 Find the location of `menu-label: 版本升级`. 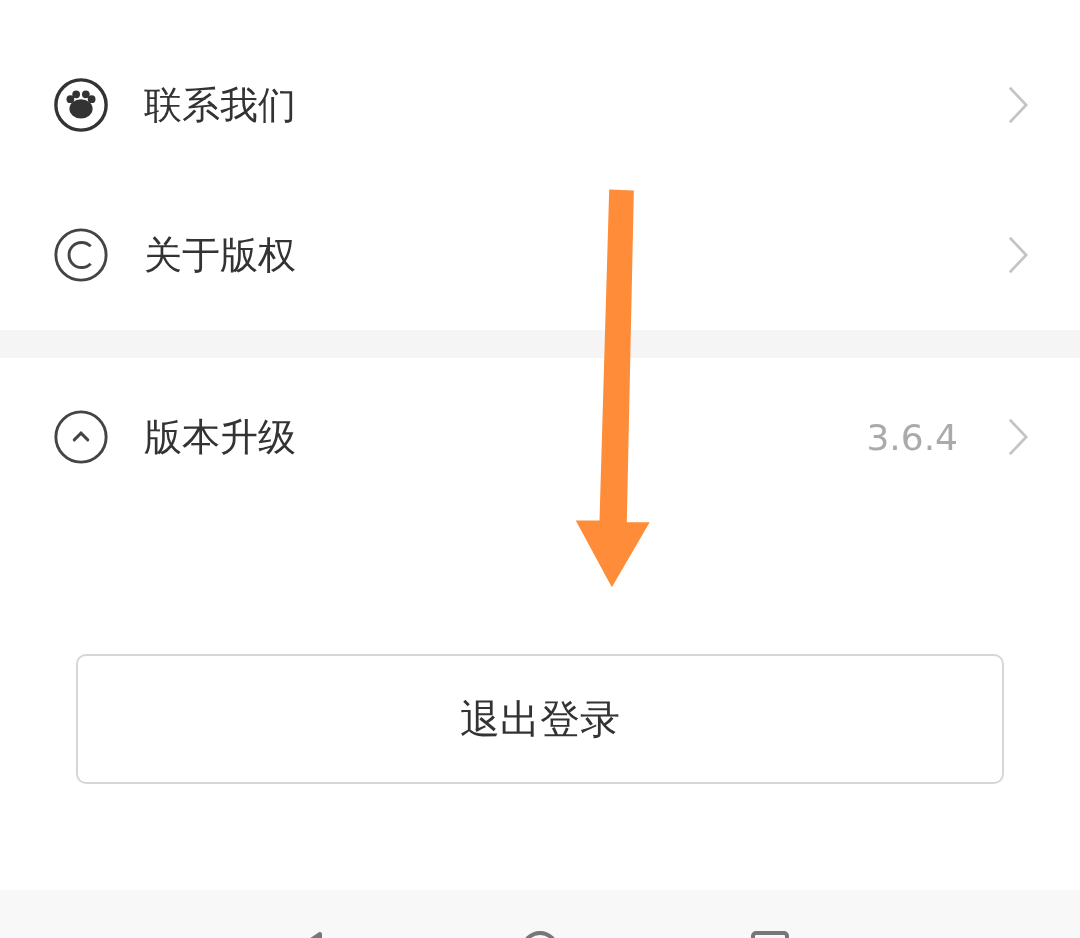

menu-label: 版本升级 is located at coordinates (220, 437).